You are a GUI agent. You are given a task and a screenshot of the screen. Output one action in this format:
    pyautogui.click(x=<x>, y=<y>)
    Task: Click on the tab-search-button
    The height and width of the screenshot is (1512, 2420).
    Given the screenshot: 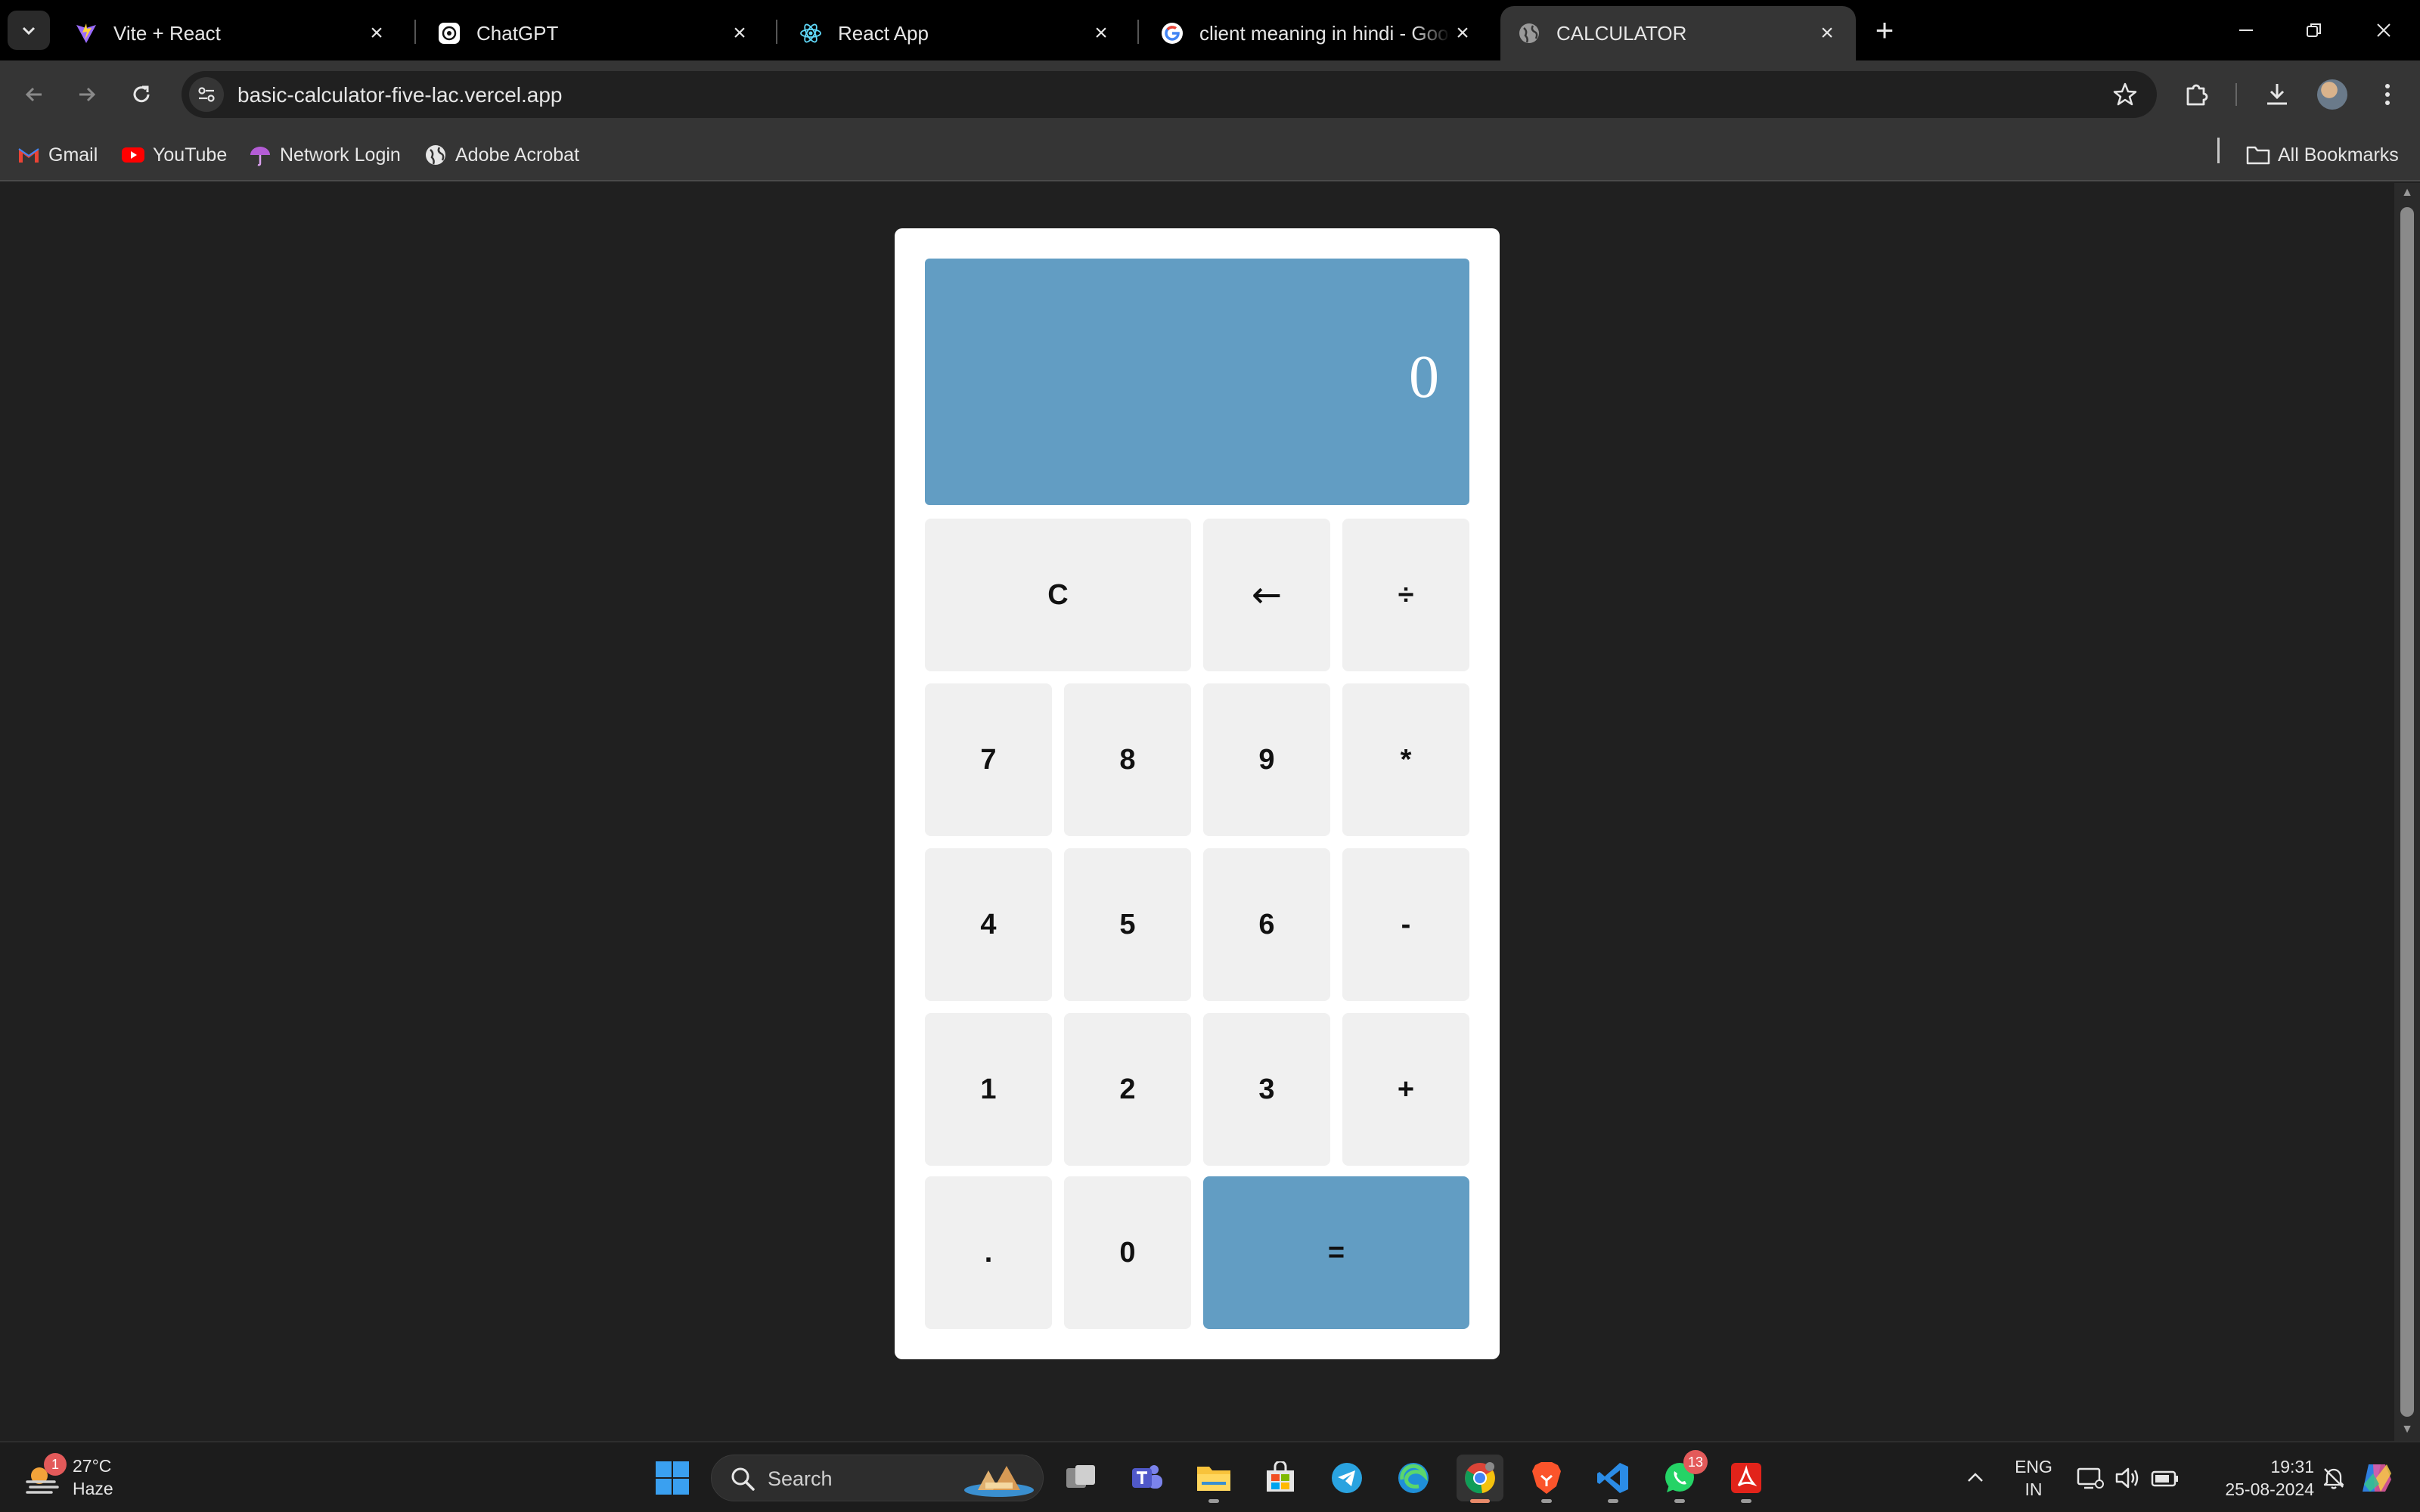 What is the action you would take?
    pyautogui.click(x=29, y=30)
    